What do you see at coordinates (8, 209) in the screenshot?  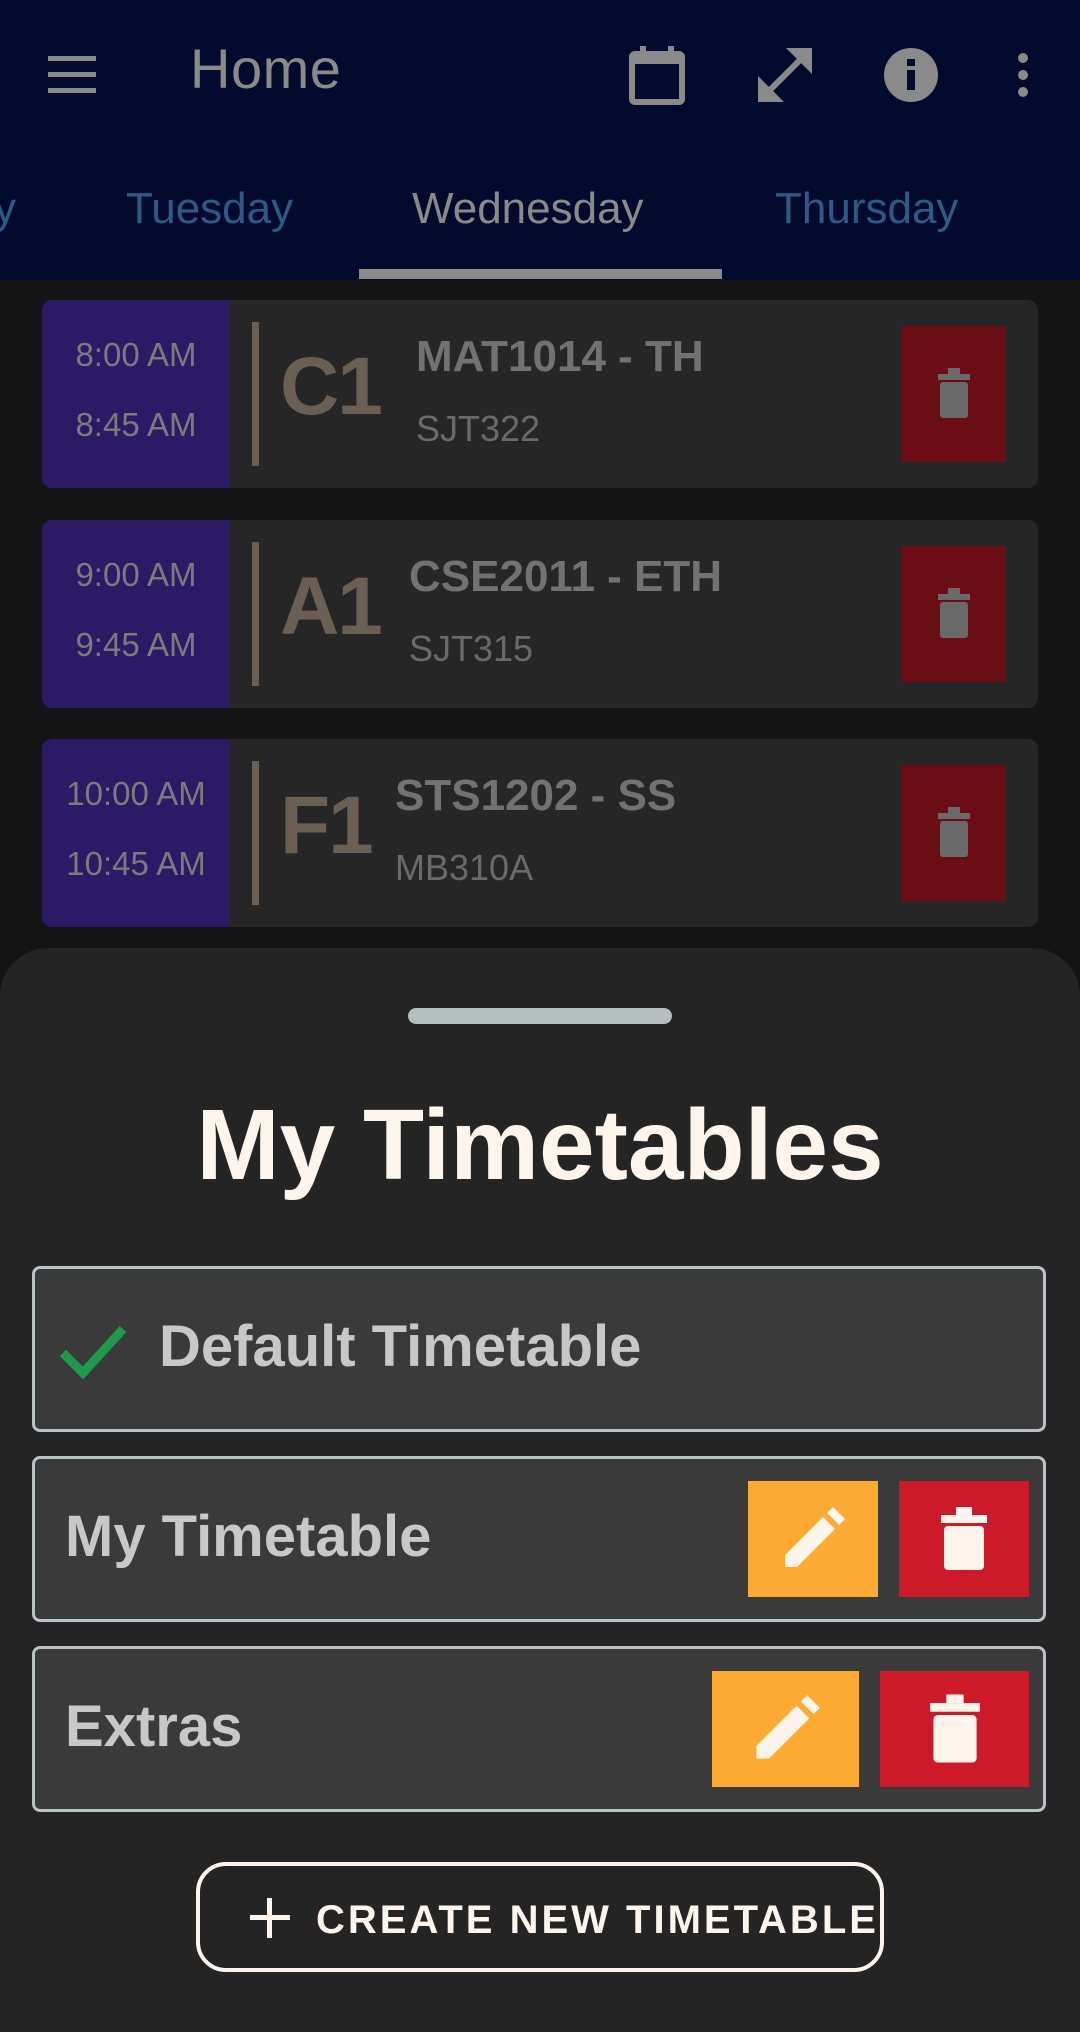 I see `tab-monday: y` at bounding box center [8, 209].